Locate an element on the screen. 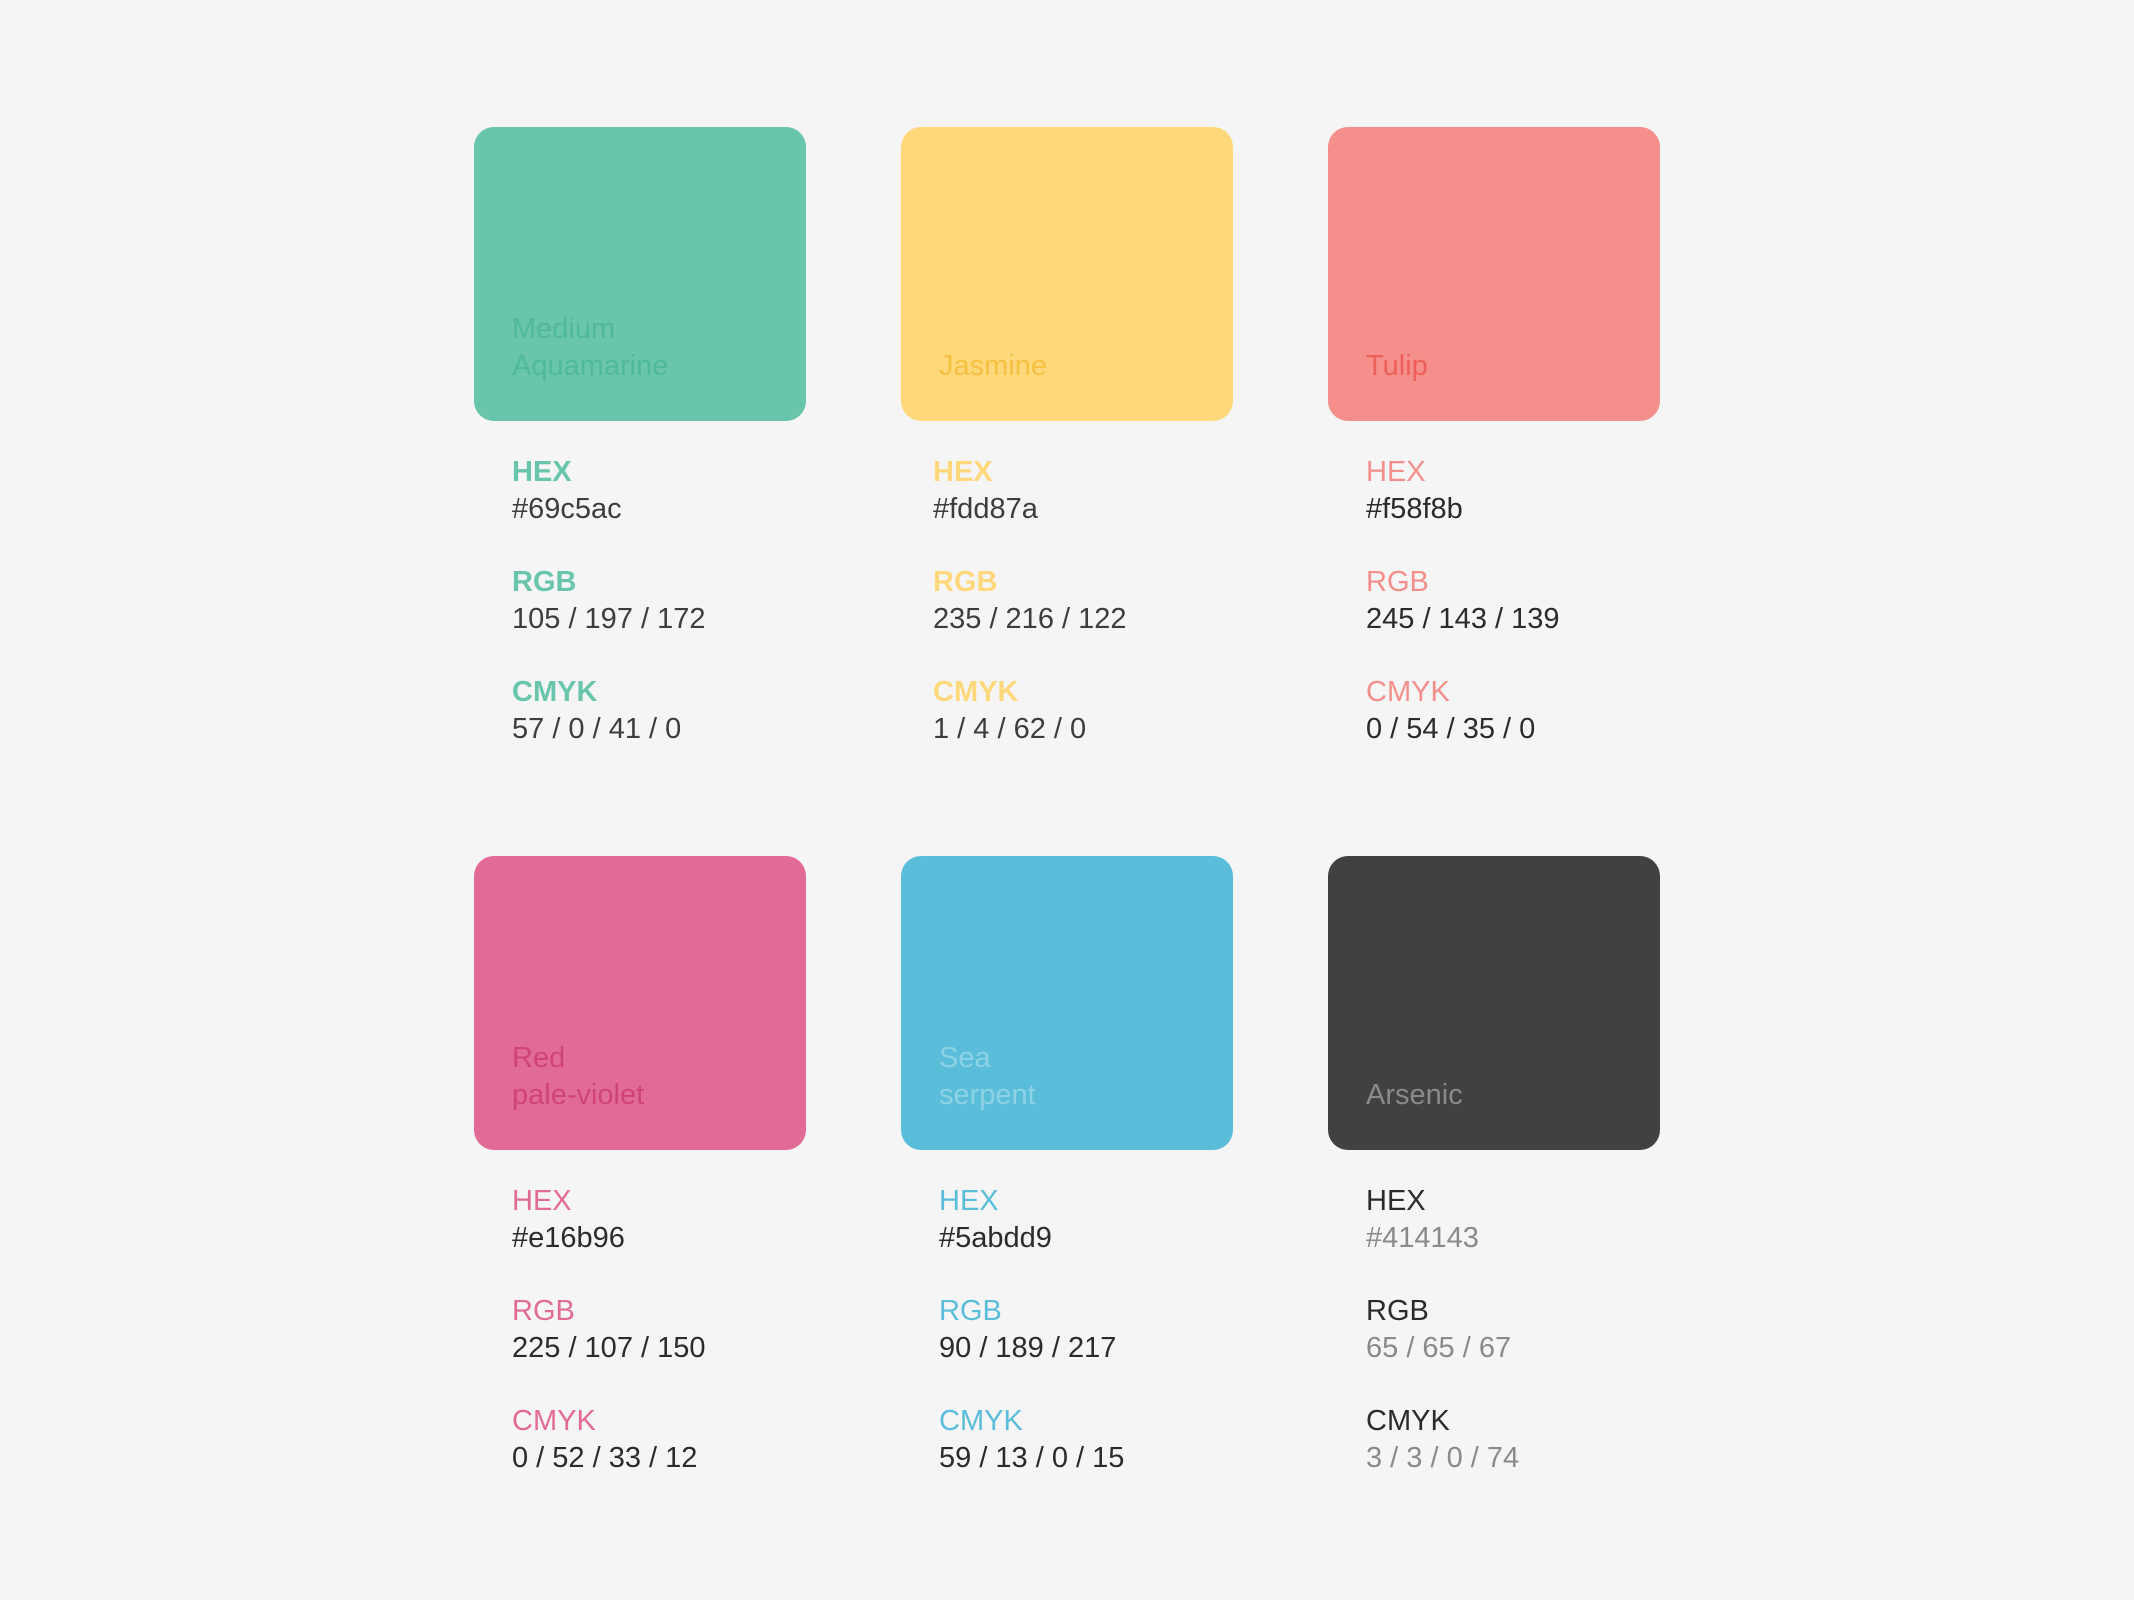 The image size is (2134, 1600). hex-value: #414143 is located at coordinates (1422, 1238).